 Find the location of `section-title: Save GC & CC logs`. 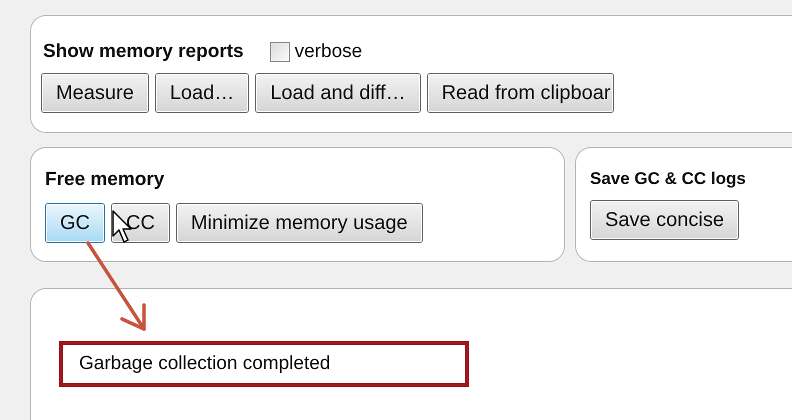

section-title: Save GC & CC logs is located at coordinates (668, 179).